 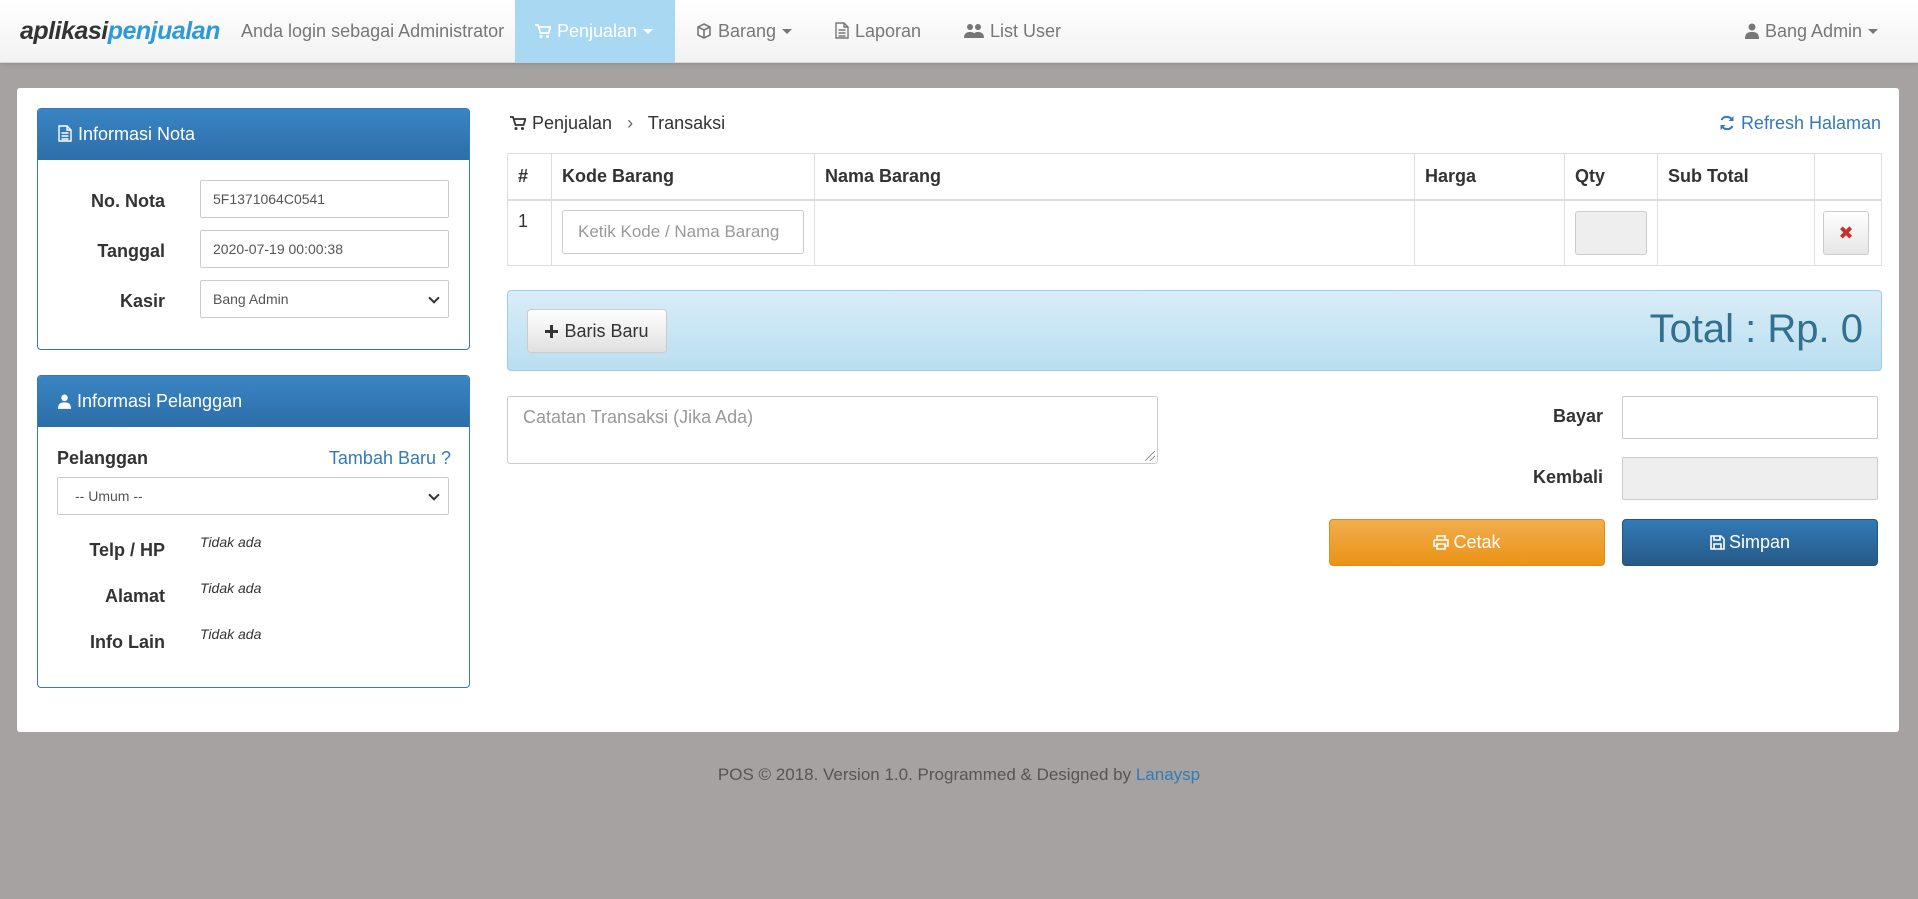 I want to click on col-header-qty: Qty, so click(x=1611, y=177).